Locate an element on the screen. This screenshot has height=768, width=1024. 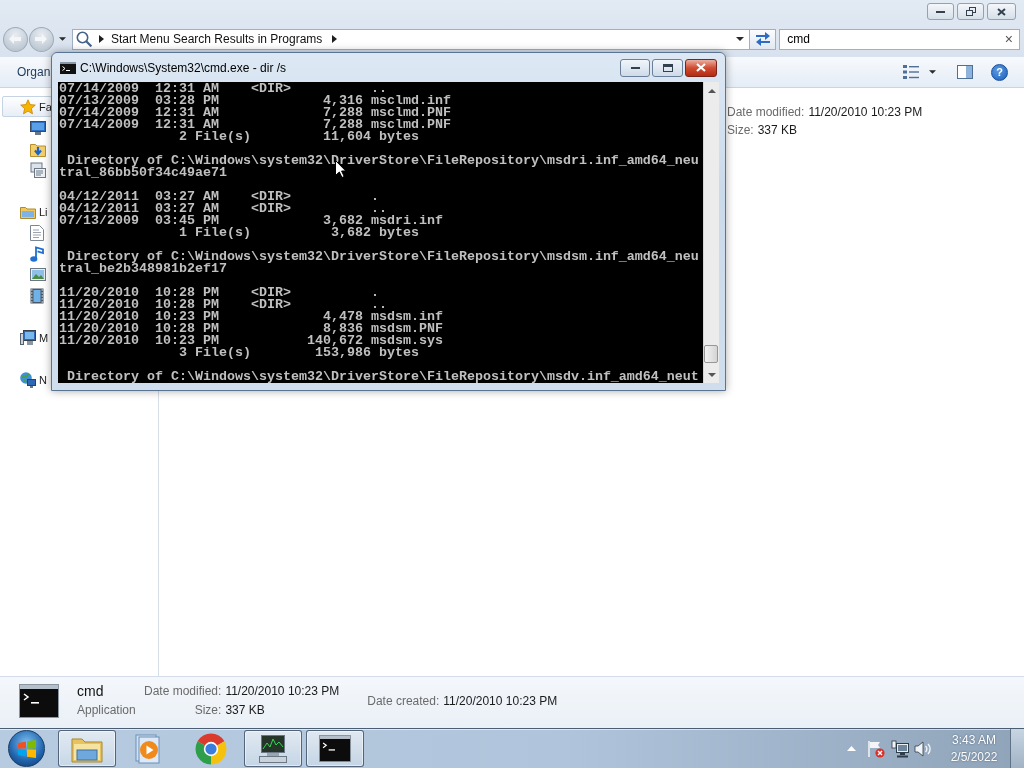
search-field: cmd × is located at coordinates (899, 39).